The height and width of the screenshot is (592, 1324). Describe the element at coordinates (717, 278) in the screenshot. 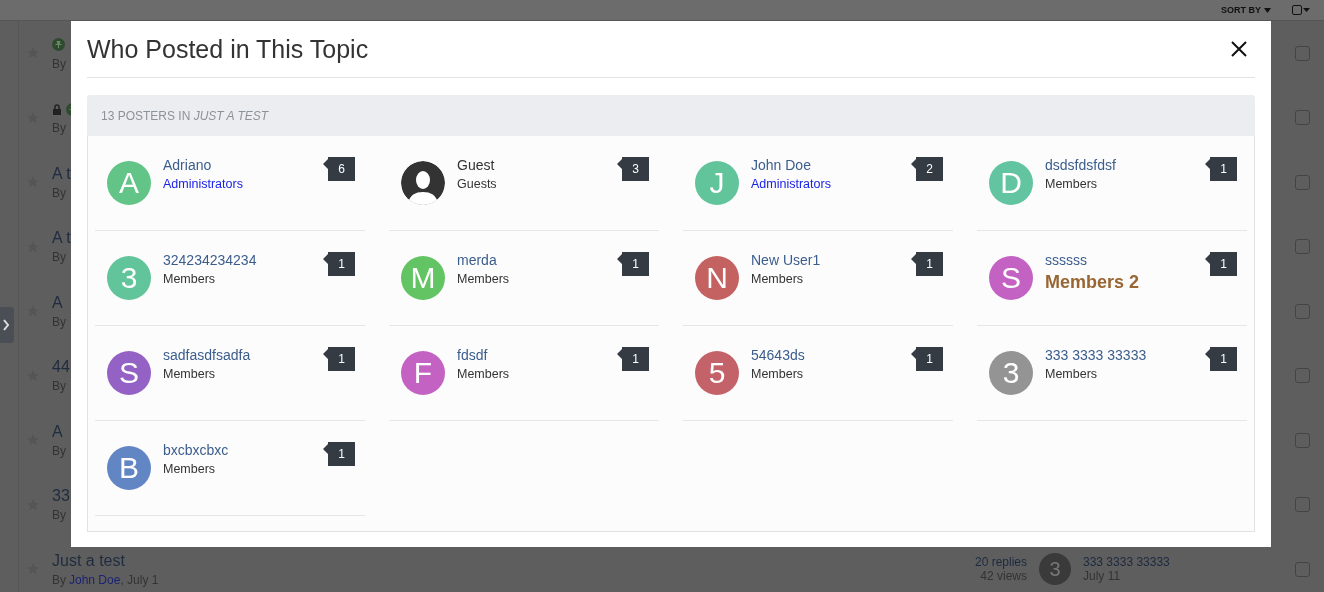

I see `avatar: N` at that location.